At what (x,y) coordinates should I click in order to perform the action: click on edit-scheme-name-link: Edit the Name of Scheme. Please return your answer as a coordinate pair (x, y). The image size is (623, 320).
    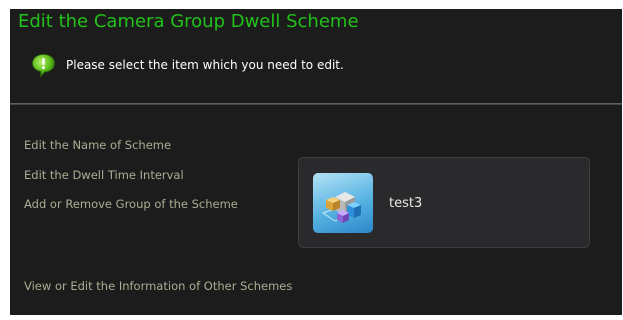
    Looking at the image, I should click on (97, 145).